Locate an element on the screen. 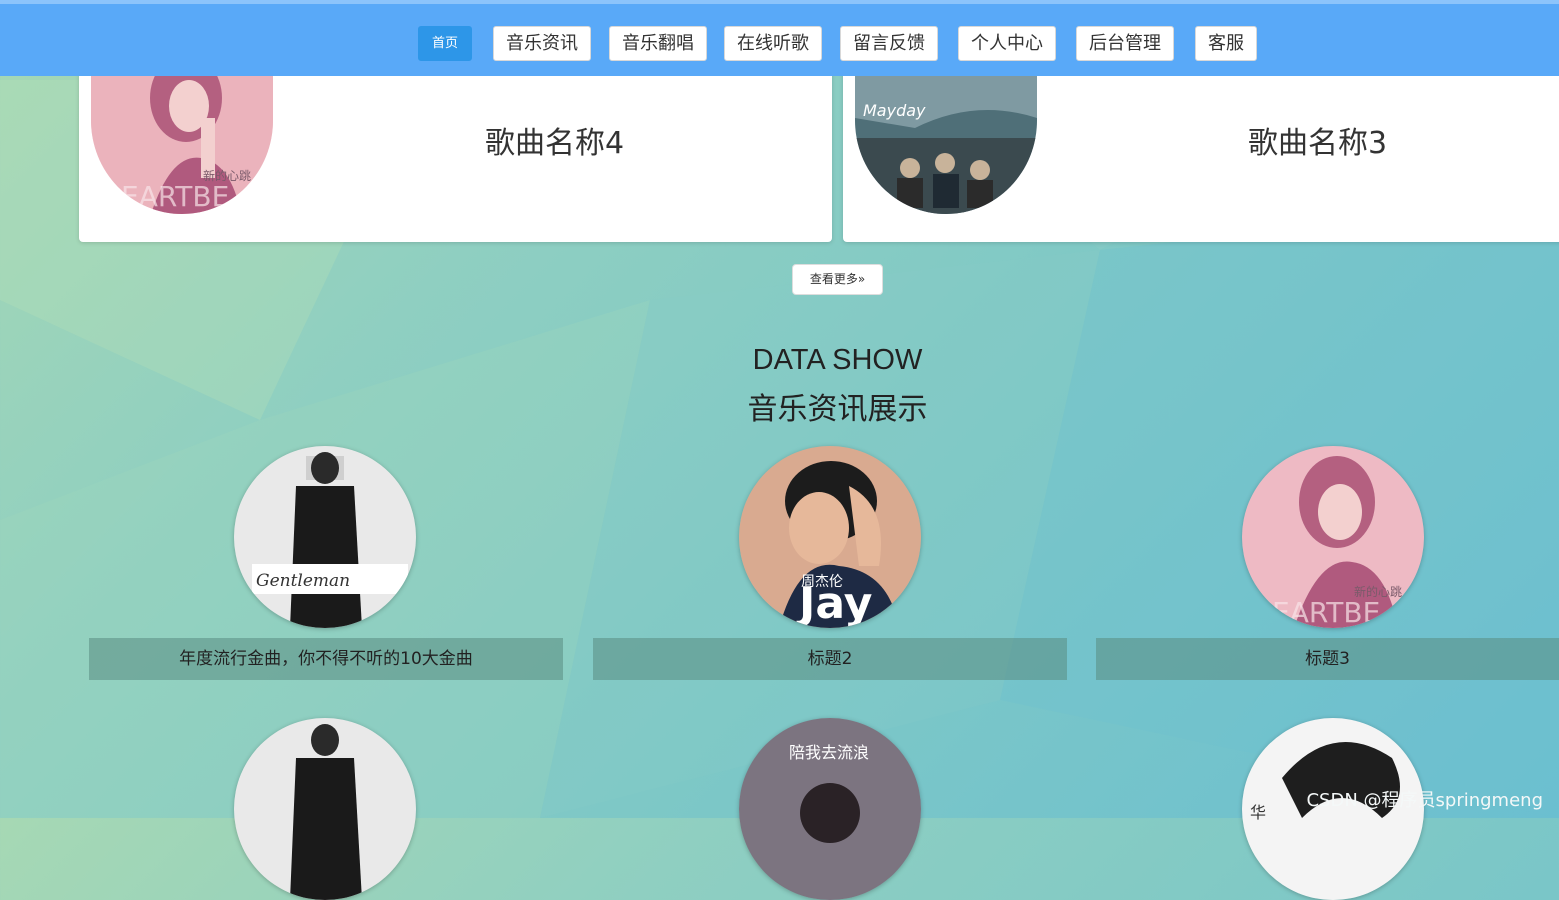 This screenshot has width=1559, height=900. watermark: CSDN @程序员springmeng is located at coordinates (1424, 800).